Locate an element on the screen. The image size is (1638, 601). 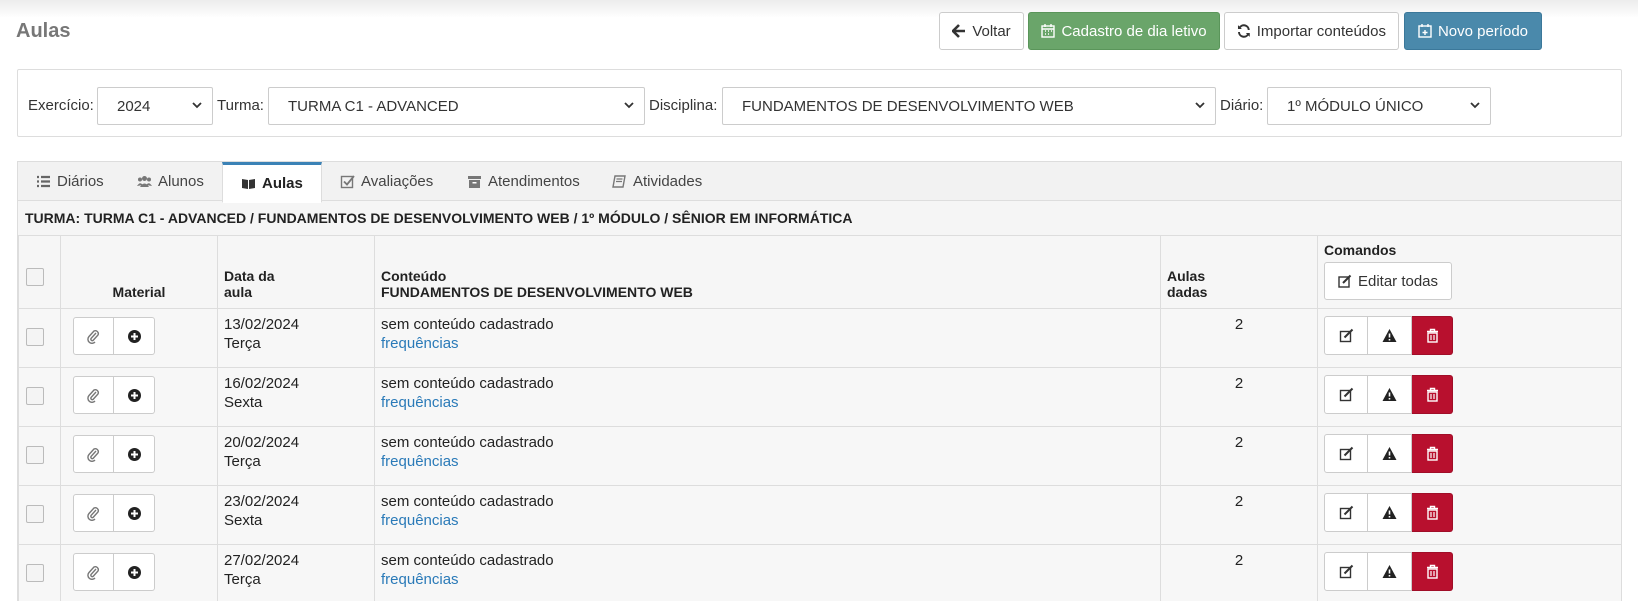
turma-select: TURMA C1 - ADVANCED is located at coordinates (456, 106).